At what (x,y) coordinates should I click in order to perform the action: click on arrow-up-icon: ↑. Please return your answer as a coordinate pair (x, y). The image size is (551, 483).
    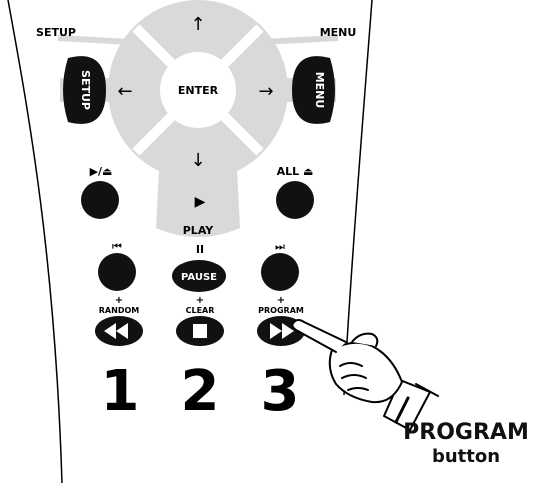
    Looking at the image, I should click on (197, 24).